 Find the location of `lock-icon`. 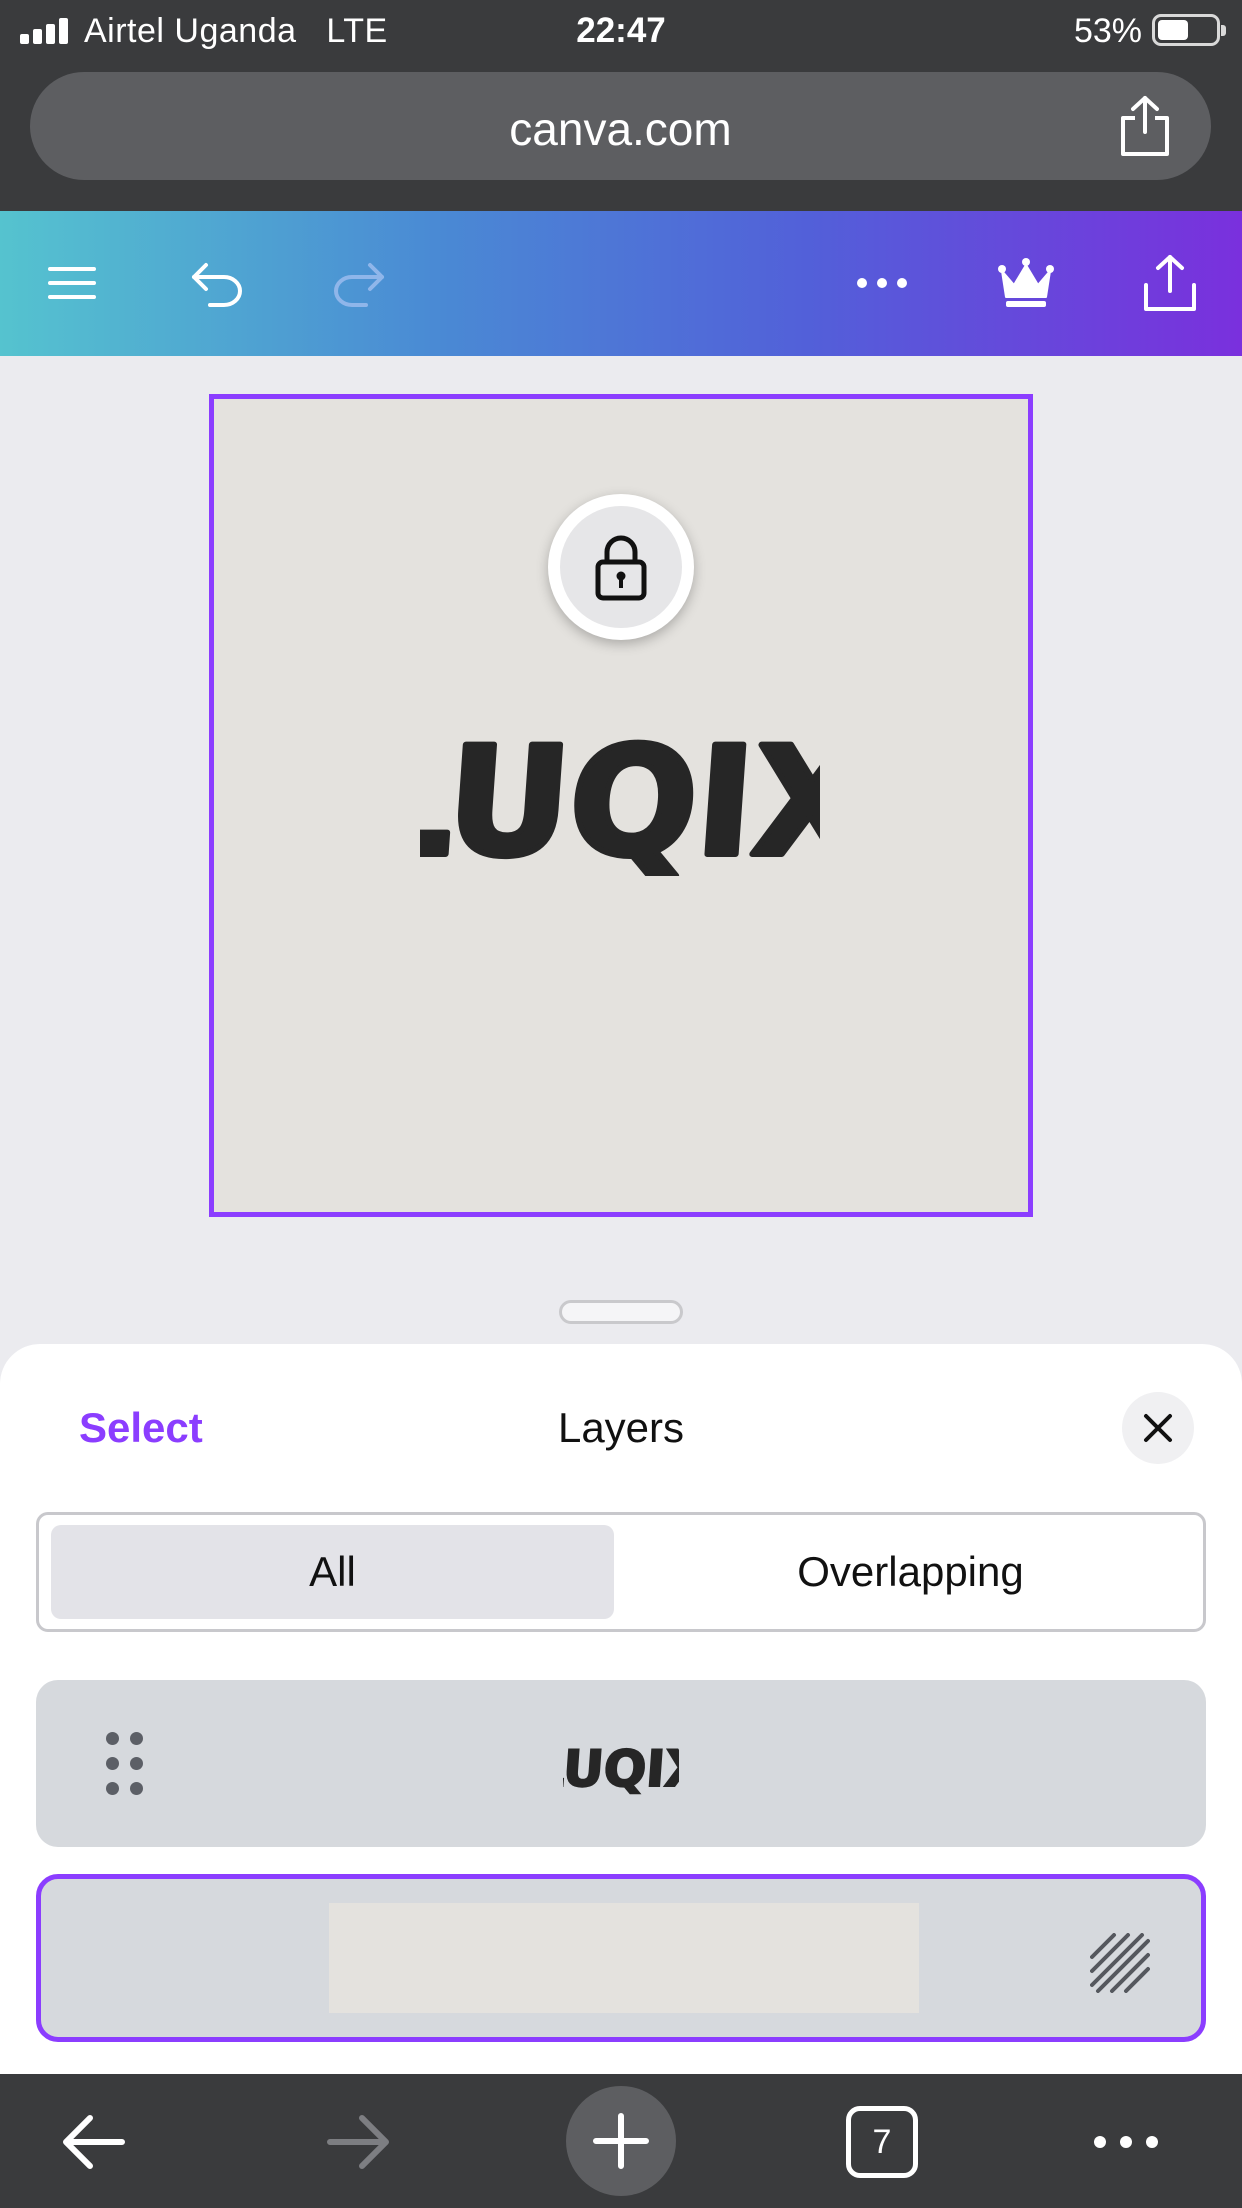

lock-icon is located at coordinates (621, 568).